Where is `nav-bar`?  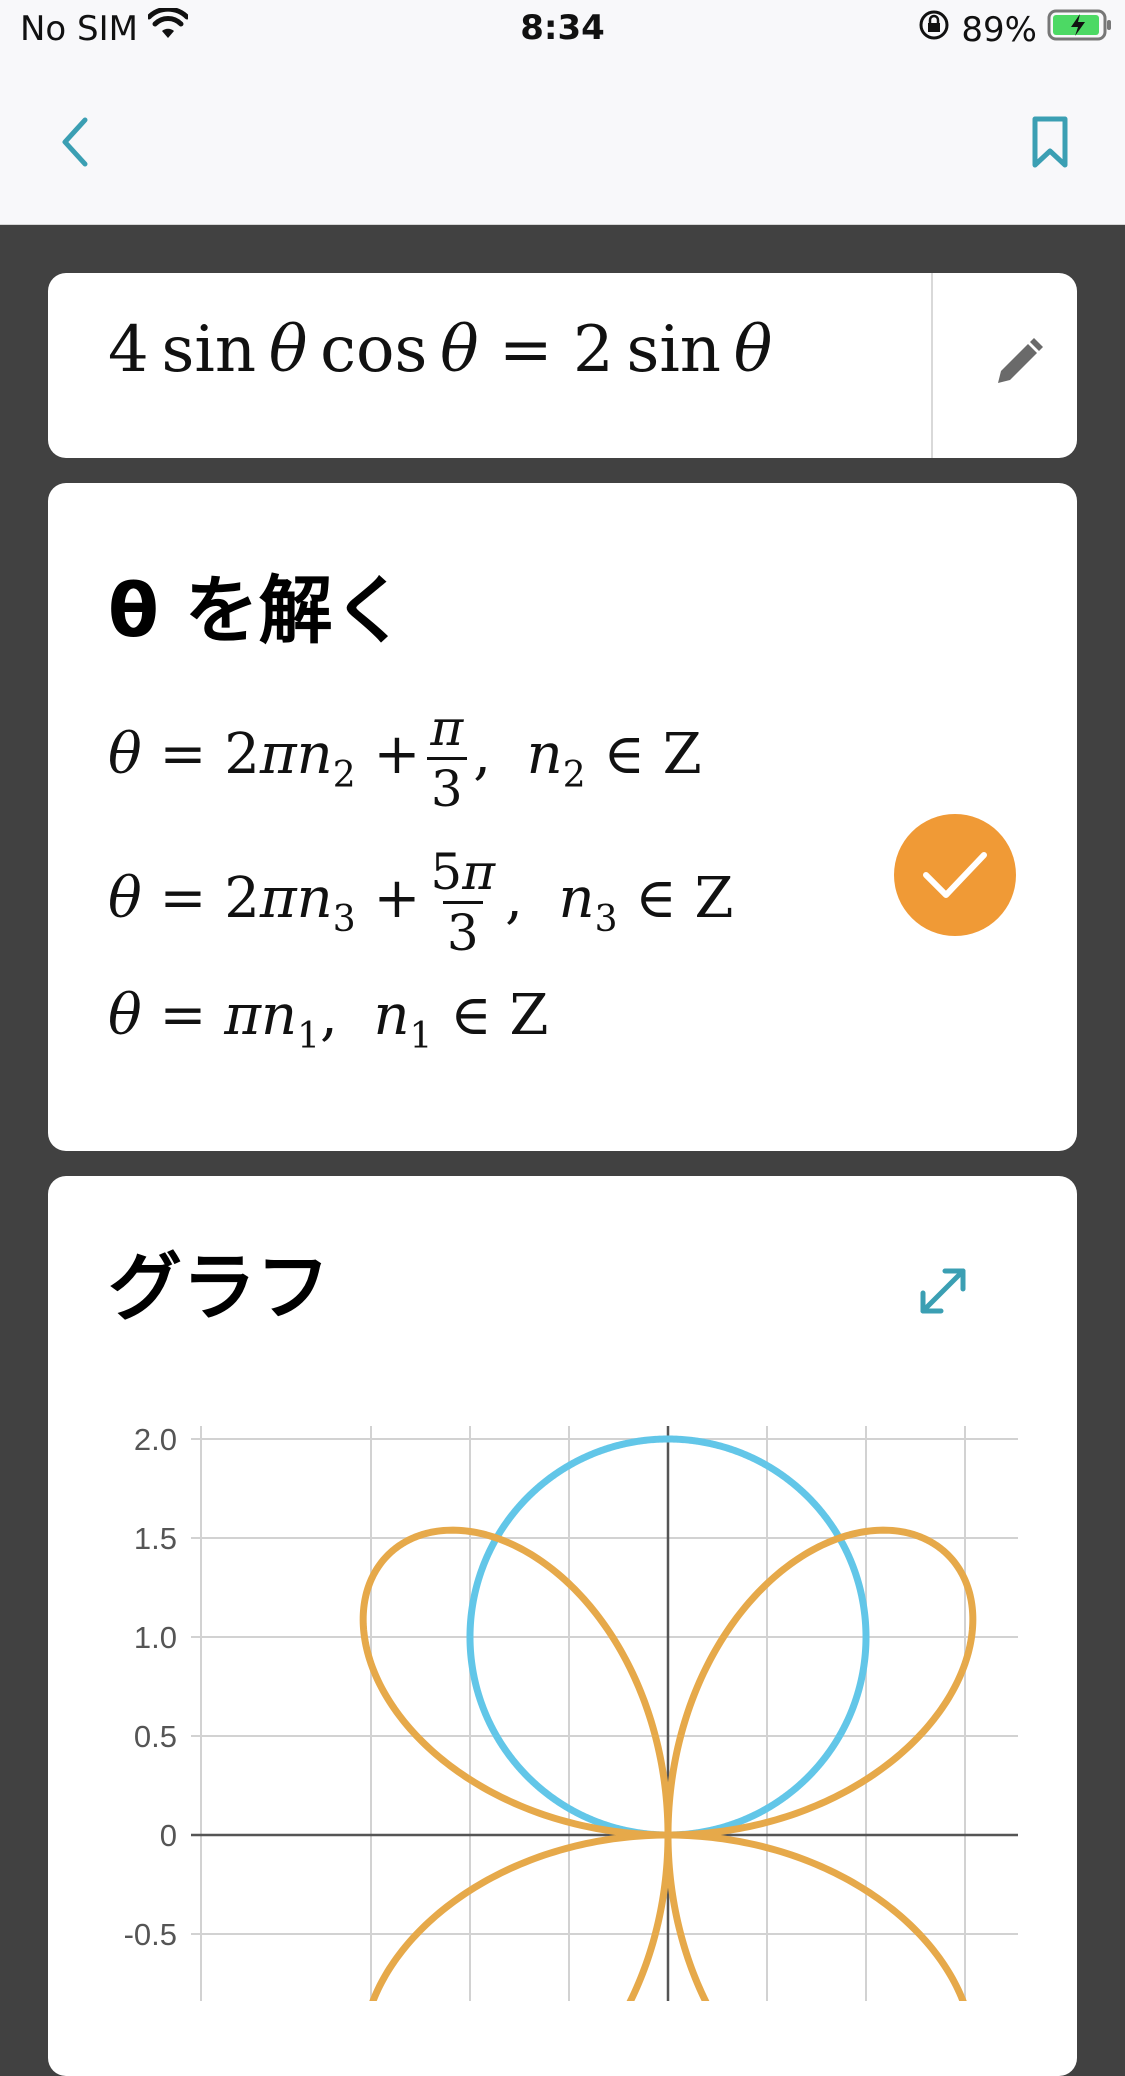
nav-bar is located at coordinates (562, 143).